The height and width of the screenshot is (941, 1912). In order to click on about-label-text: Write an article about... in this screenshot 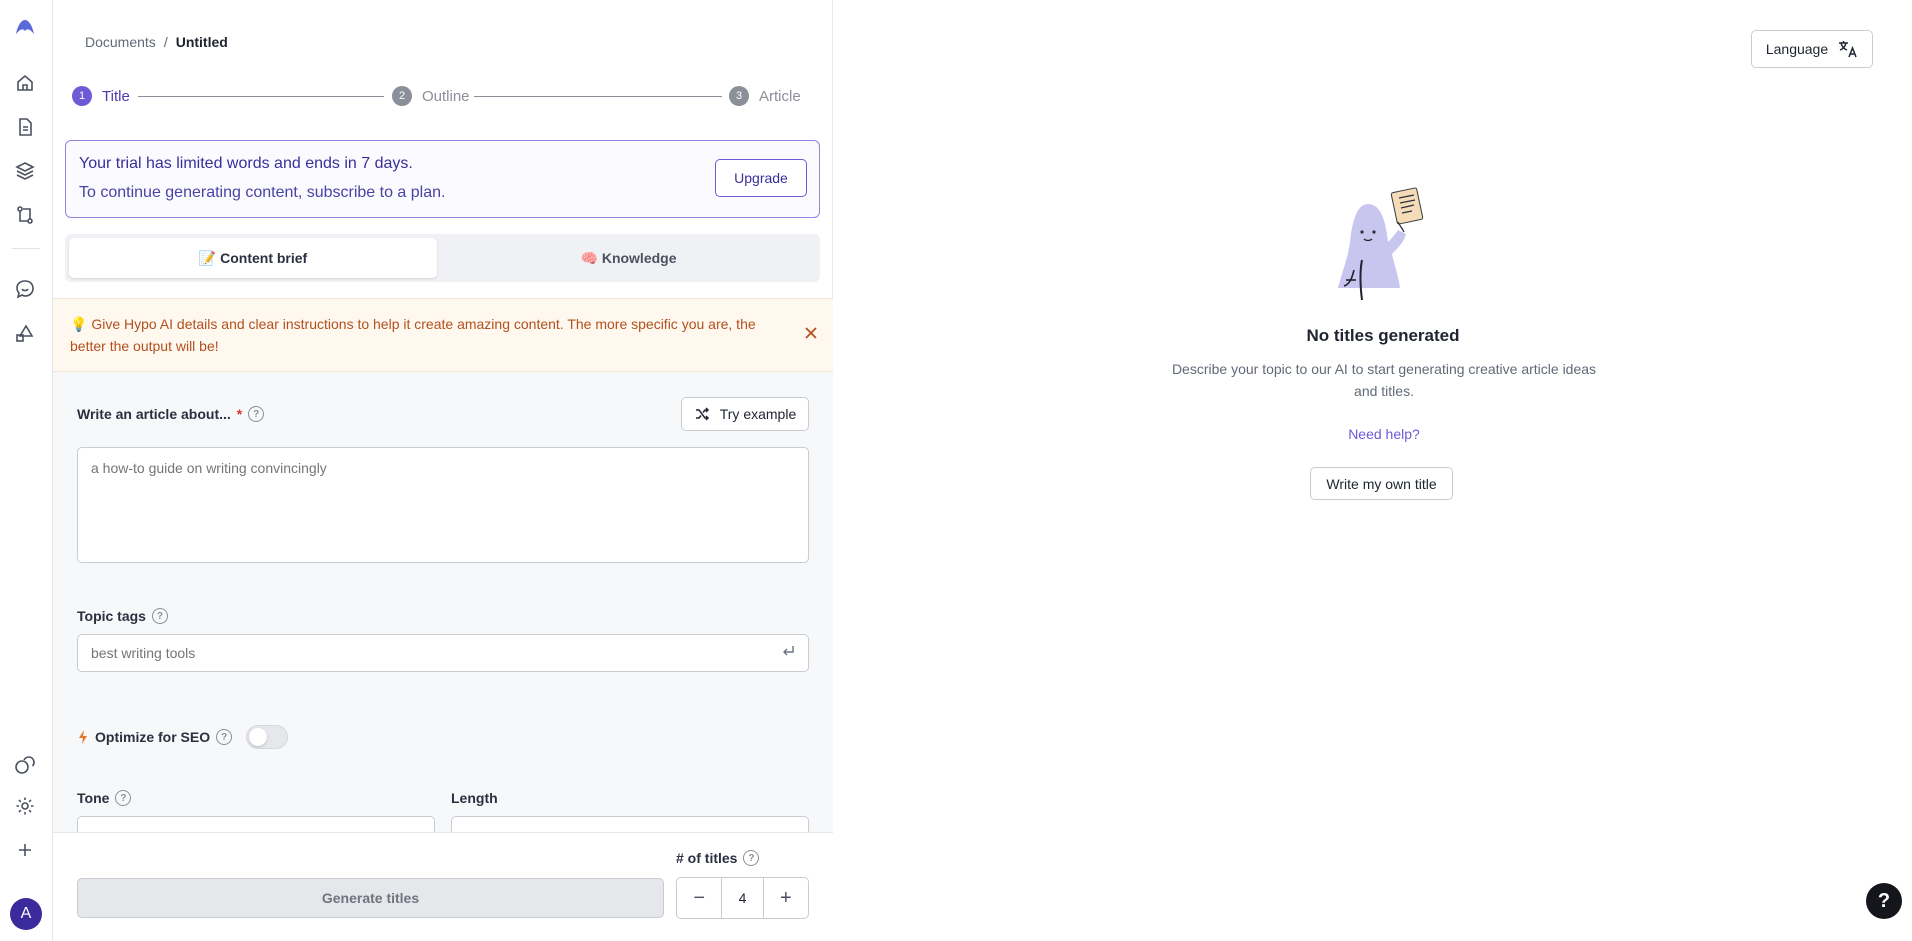, I will do `click(154, 414)`.